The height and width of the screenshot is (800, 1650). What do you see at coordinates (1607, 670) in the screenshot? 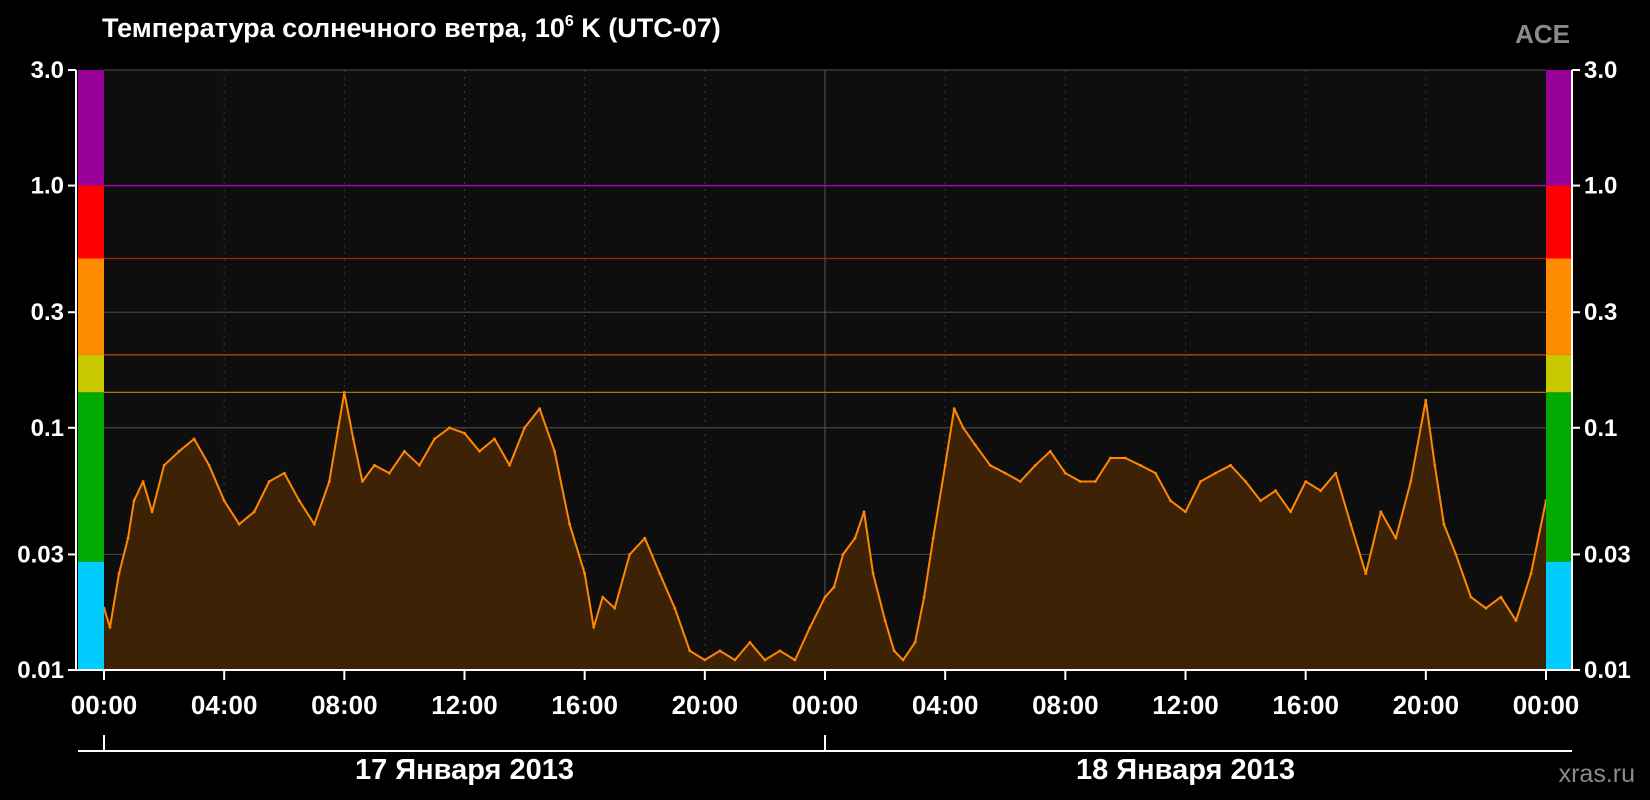
I see `y-tick-label-right: 0.01` at bounding box center [1607, 670].